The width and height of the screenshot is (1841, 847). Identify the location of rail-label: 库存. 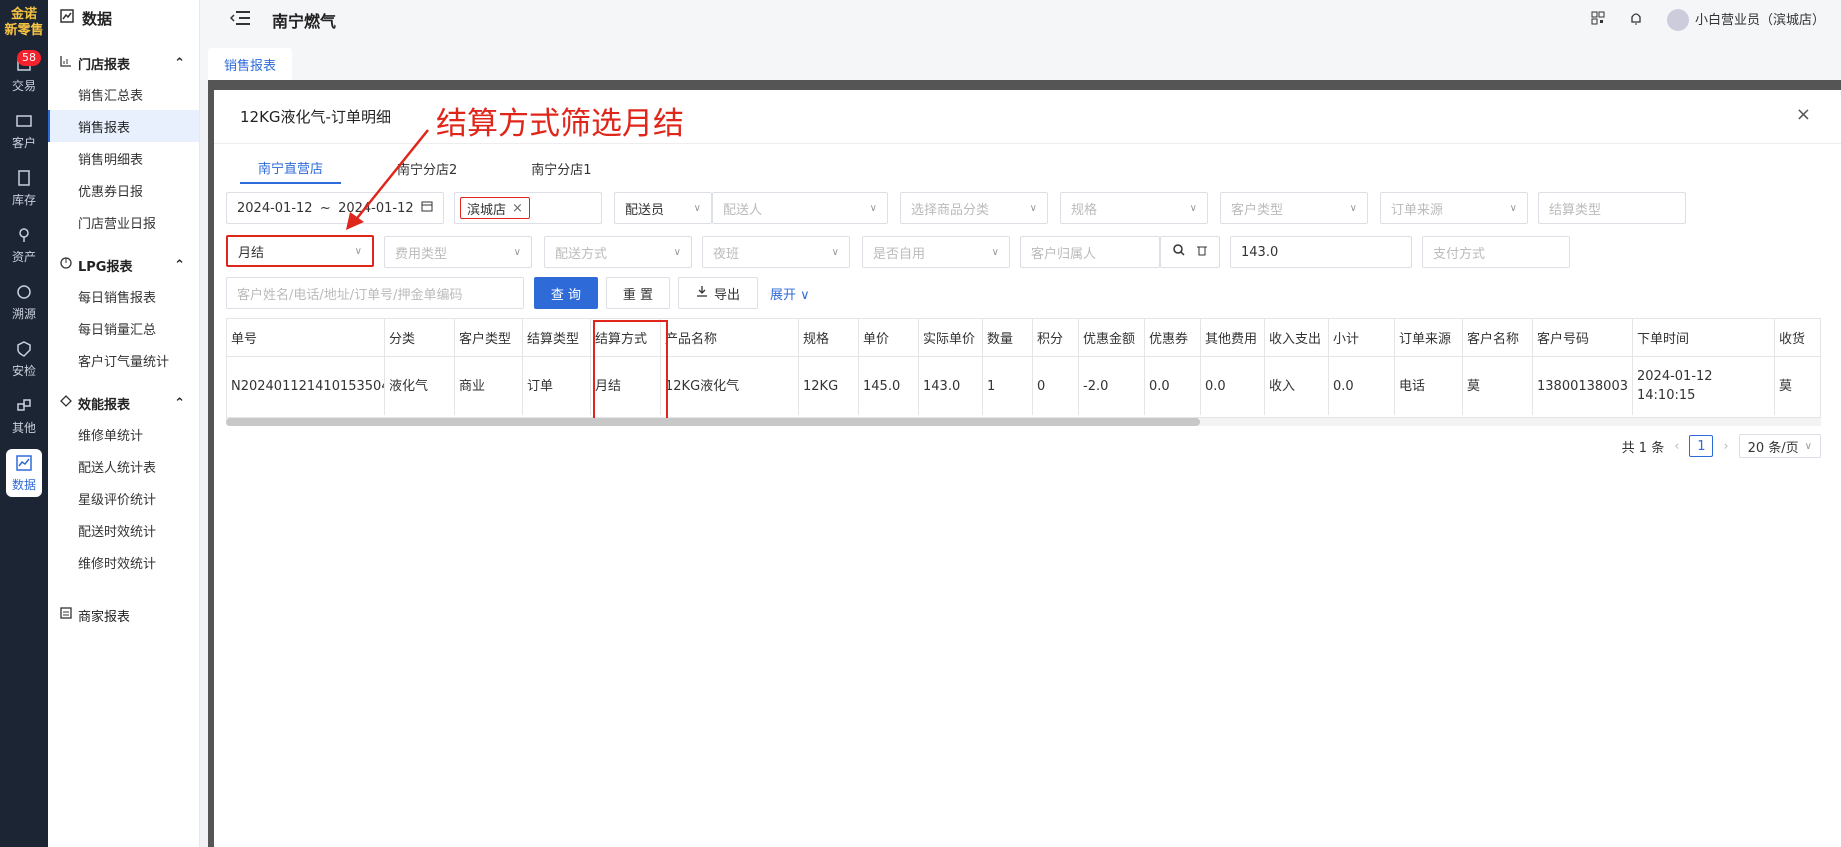
(23, 200).